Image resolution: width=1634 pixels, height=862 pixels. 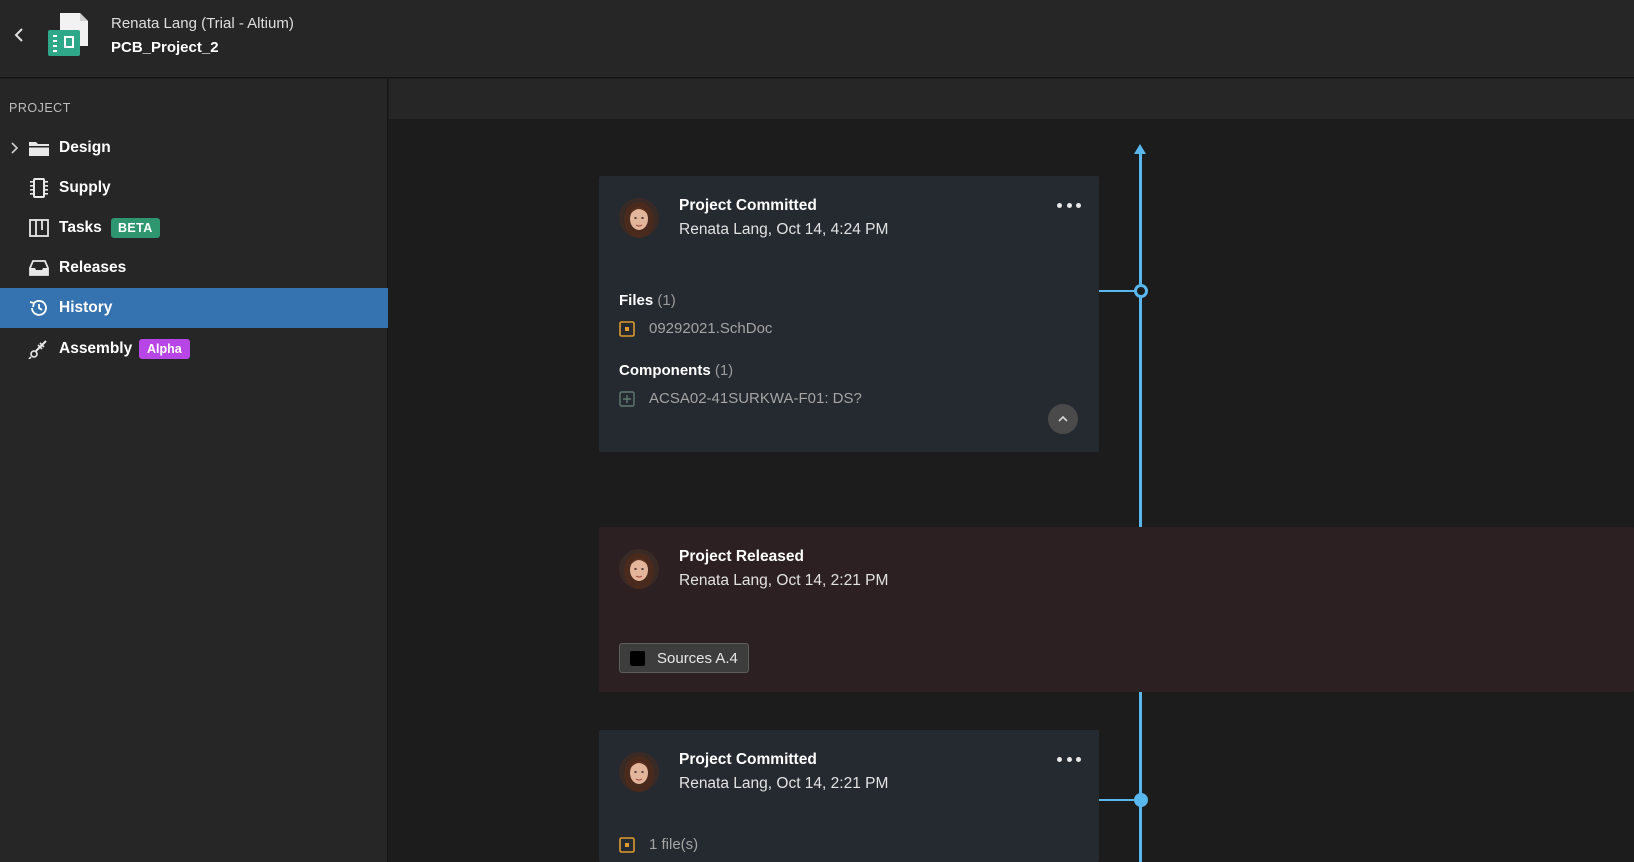 What do you see at coordinates (627, 398) in the screenshot?
I see `component-added-icon` at bounding box center [627, 398].